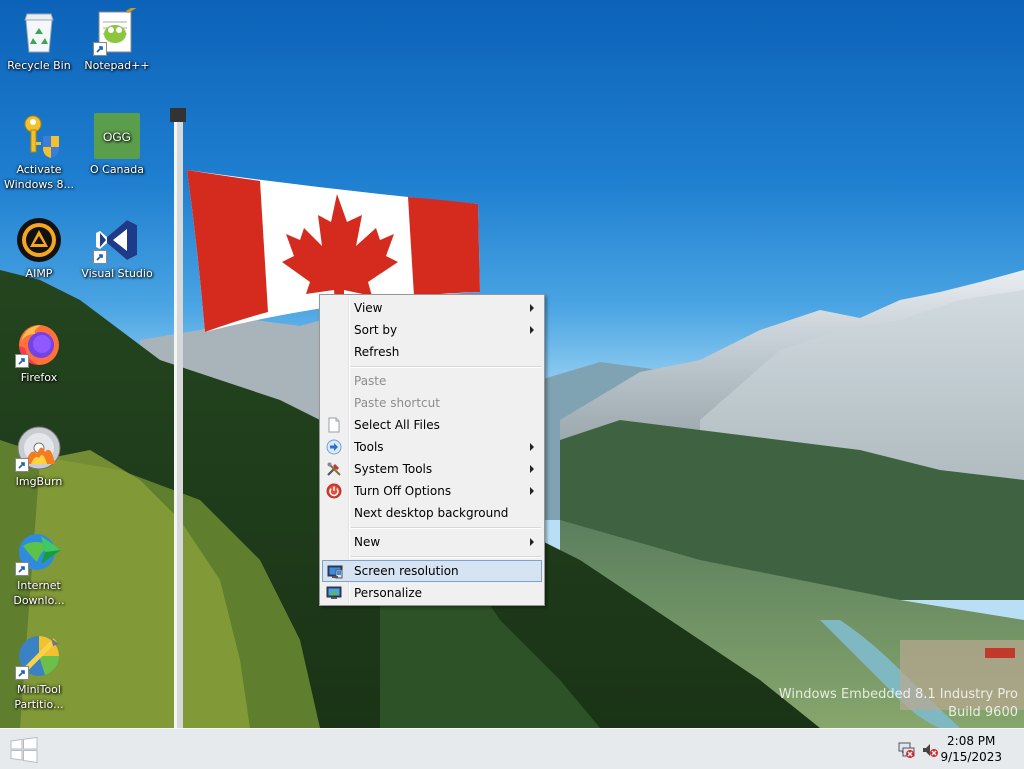  Describe the element at coordinates (39, 656) in the screenshot. I see `minitool-partition-icon` at that location.